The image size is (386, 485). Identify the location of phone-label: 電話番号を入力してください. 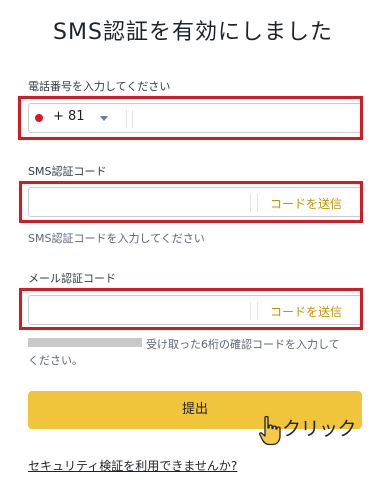
(99, 86).